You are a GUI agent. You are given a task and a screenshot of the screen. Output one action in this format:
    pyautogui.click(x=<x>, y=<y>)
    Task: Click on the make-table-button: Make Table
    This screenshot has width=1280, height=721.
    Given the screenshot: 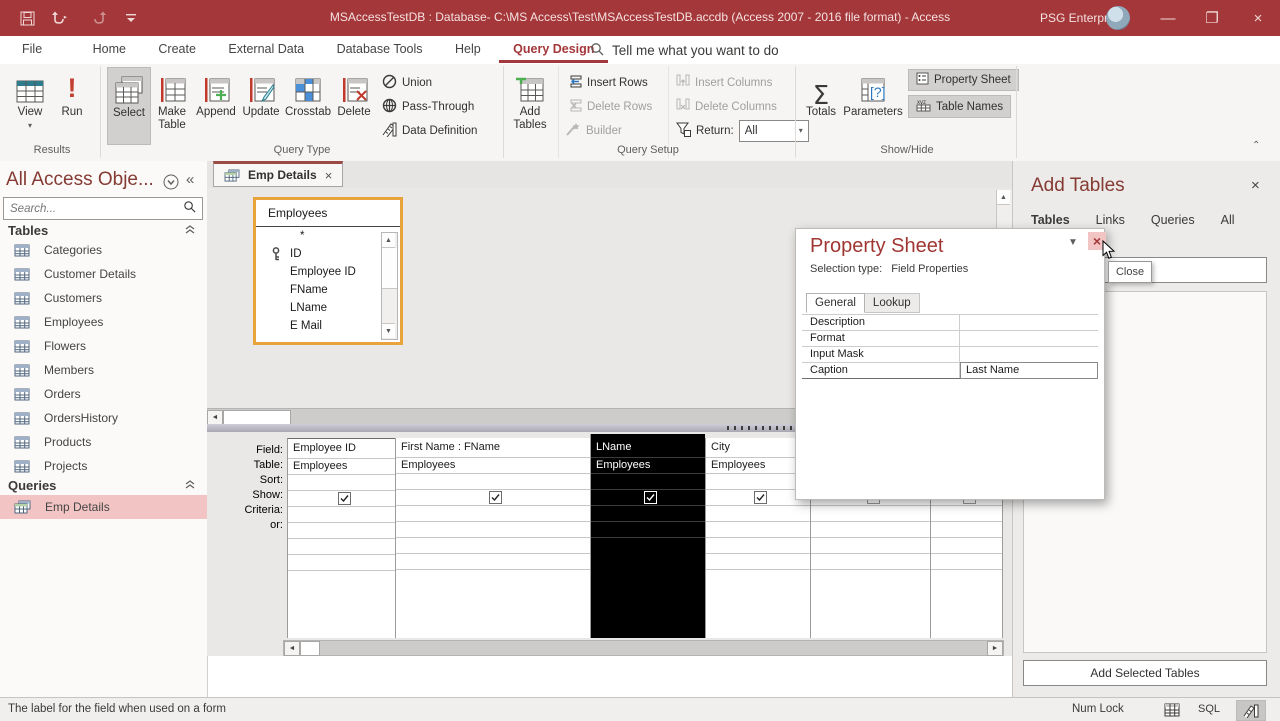 What is the action you would take?
    pyautogui.click(x=172, y=105)
    